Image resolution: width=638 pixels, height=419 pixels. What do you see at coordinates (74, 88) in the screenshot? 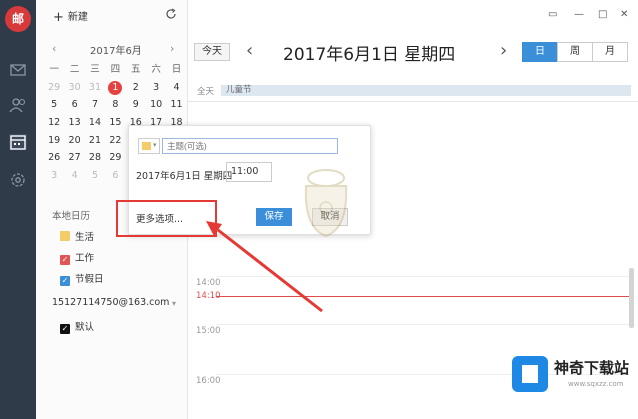
I see `mini-calendar-day: 30` at bounding box center [74, 88].